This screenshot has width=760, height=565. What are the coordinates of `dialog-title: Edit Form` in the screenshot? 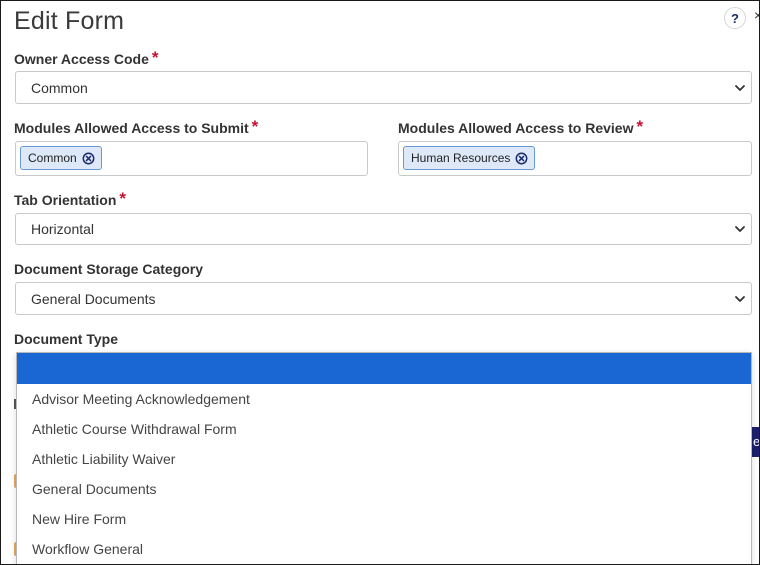 It's located at (69, 21).